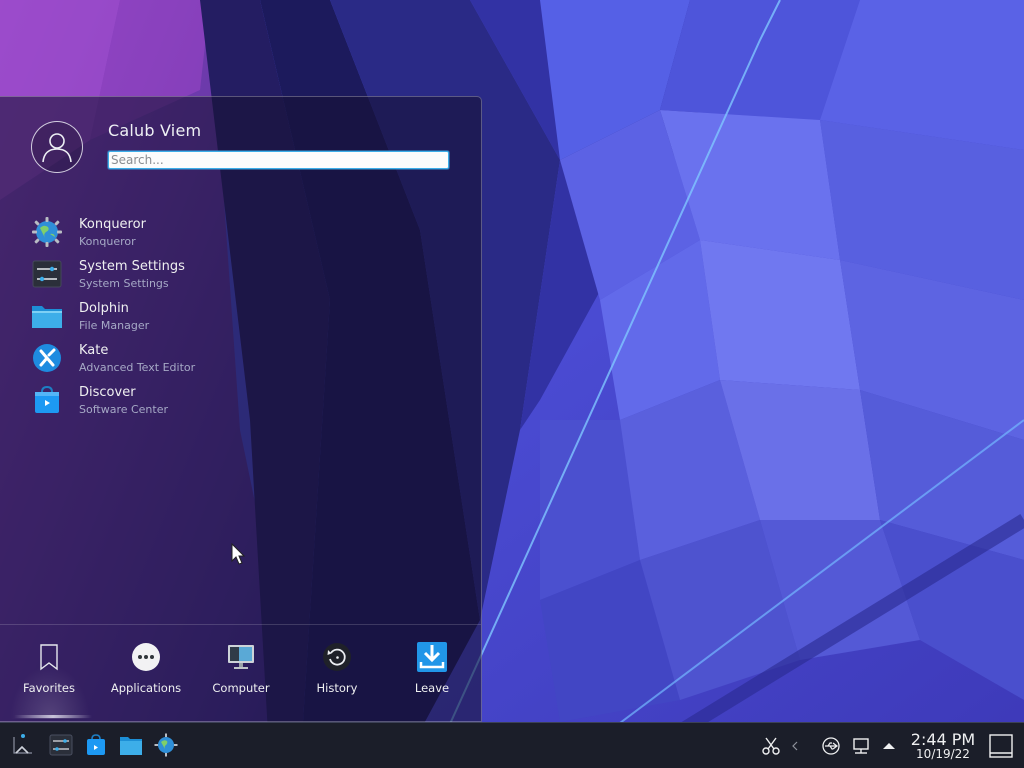 This screenshot has height=768, width=1024. Describe the element at coordinates (23, 745) in the screenshot. I see `kde-launcher-icon` at that location.